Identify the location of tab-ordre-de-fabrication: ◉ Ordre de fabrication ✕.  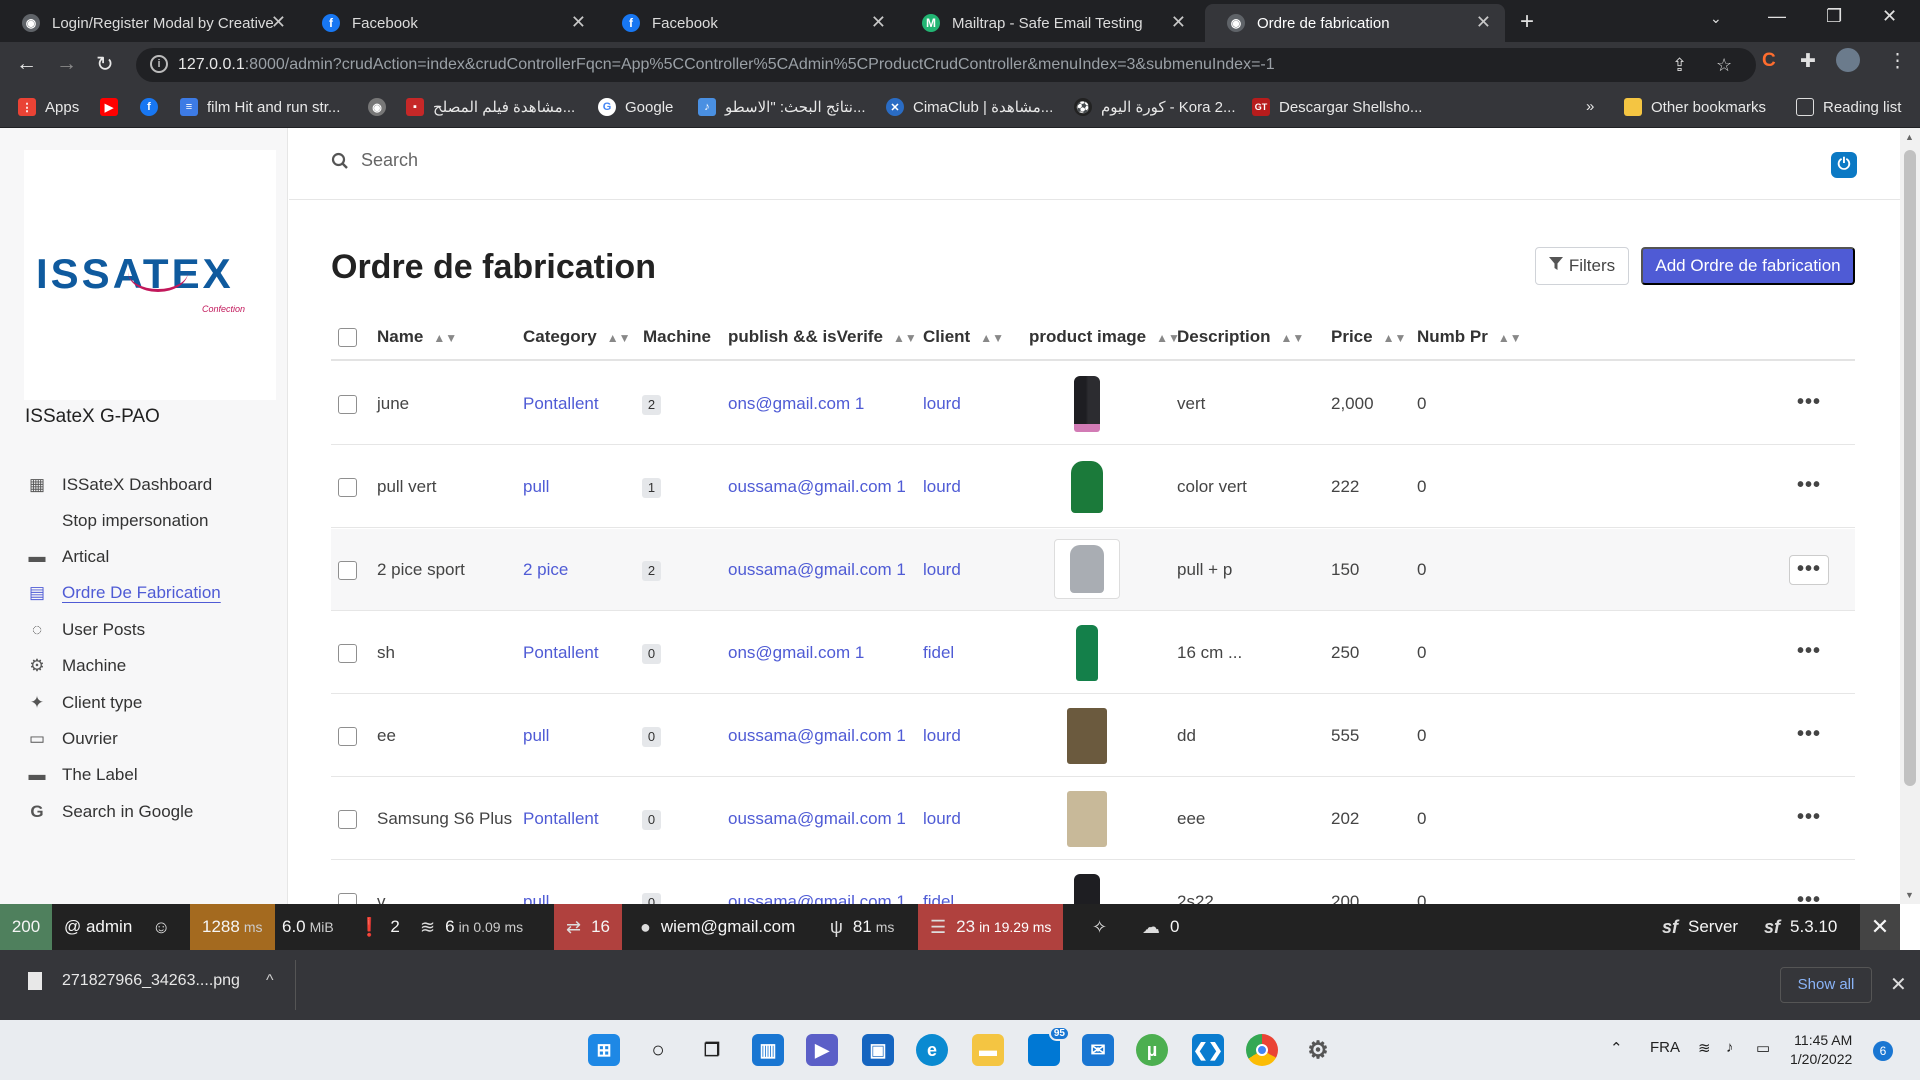
(1355, 23).